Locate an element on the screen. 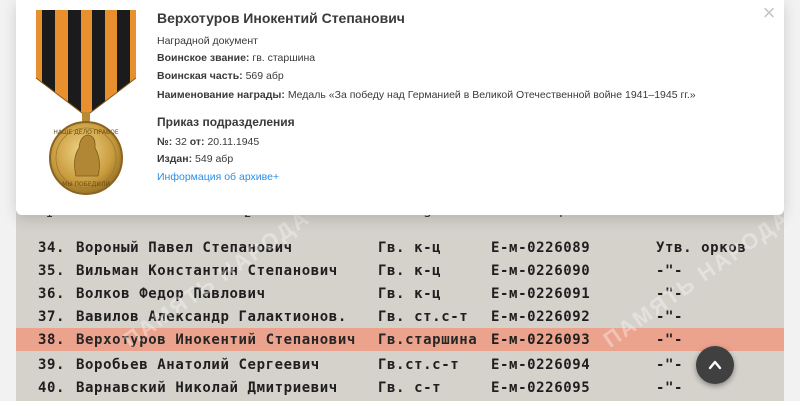  order-issued-line: Издан: 549 абр is located at coordinates (195, 159).